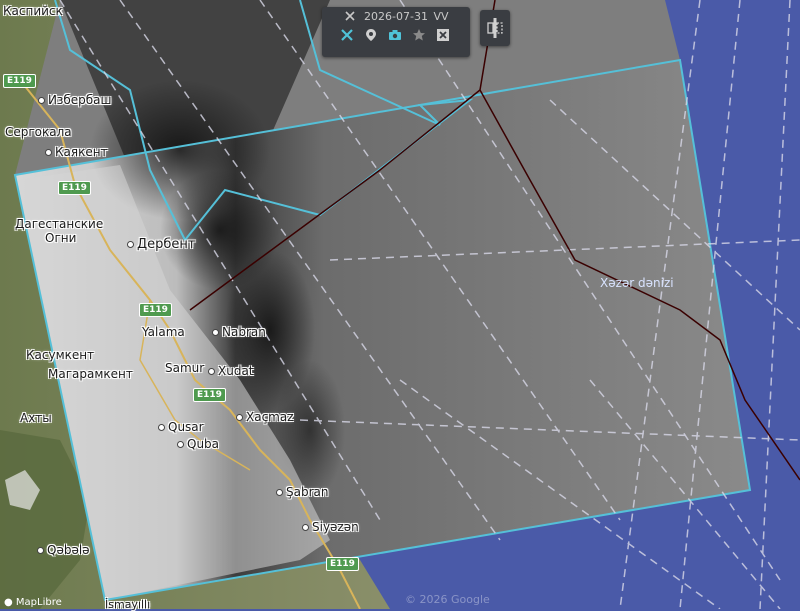  Describe the element at coordinates (36, 418) in the screenshot. I see `place-label: Ахты` at that location.